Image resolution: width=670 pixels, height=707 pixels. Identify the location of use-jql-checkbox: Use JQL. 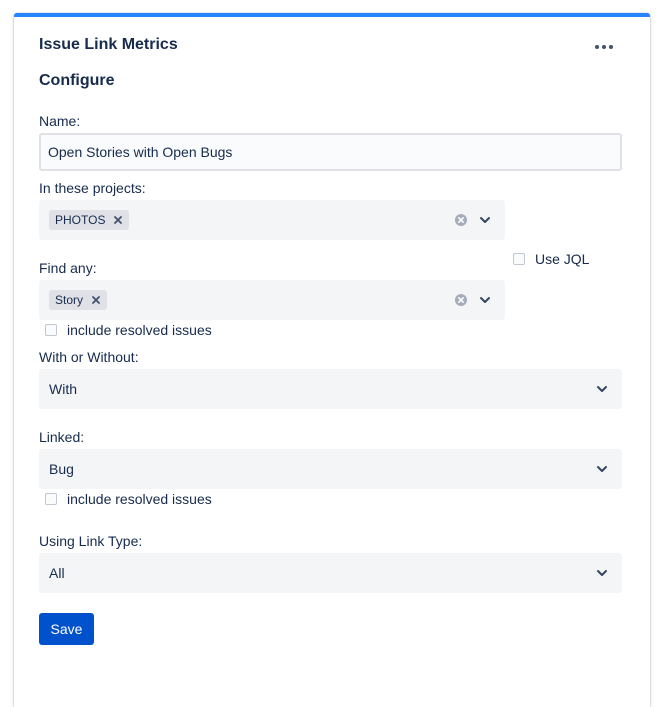
(551, 259).